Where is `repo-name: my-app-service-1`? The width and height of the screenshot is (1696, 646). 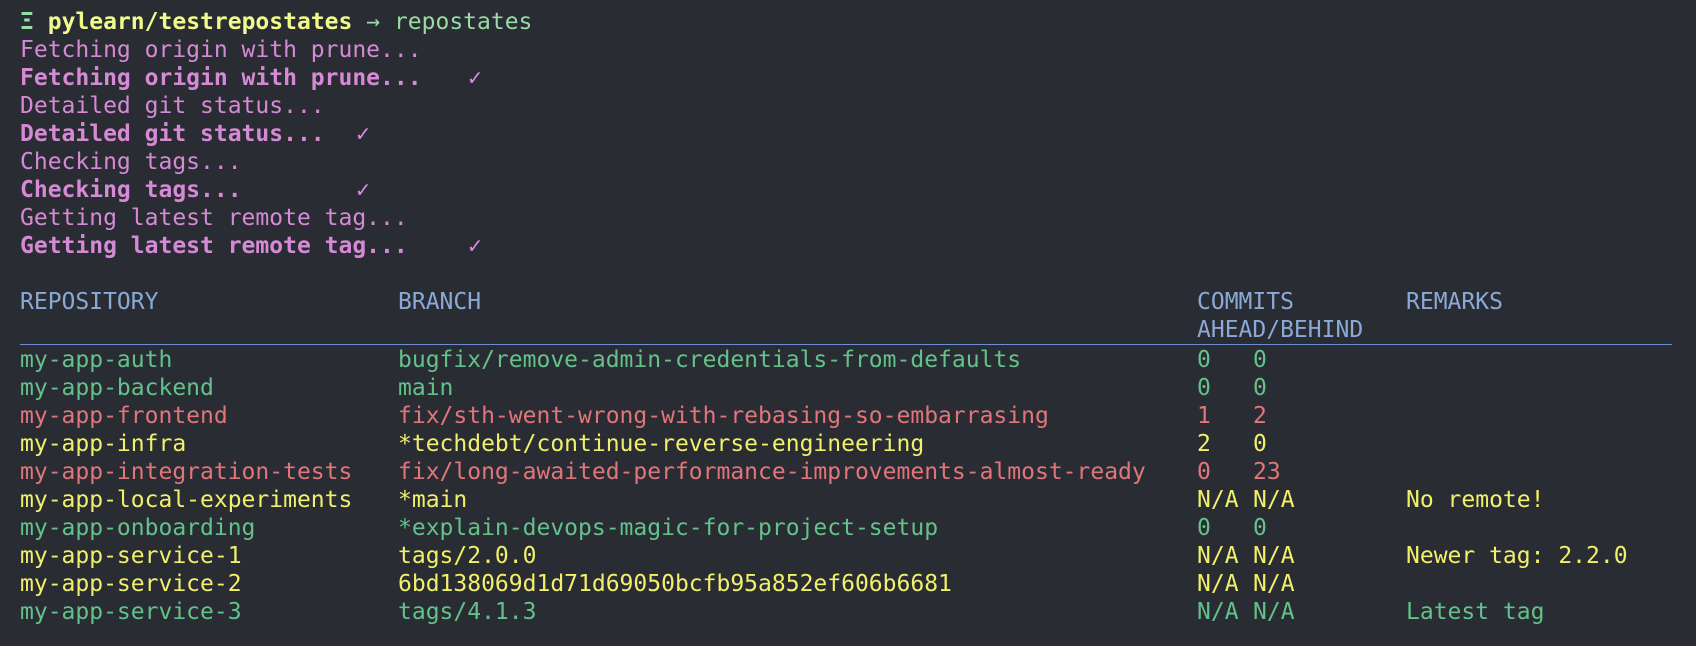
repo-name: my-app-service-1 is located at coordinates (131, 556).